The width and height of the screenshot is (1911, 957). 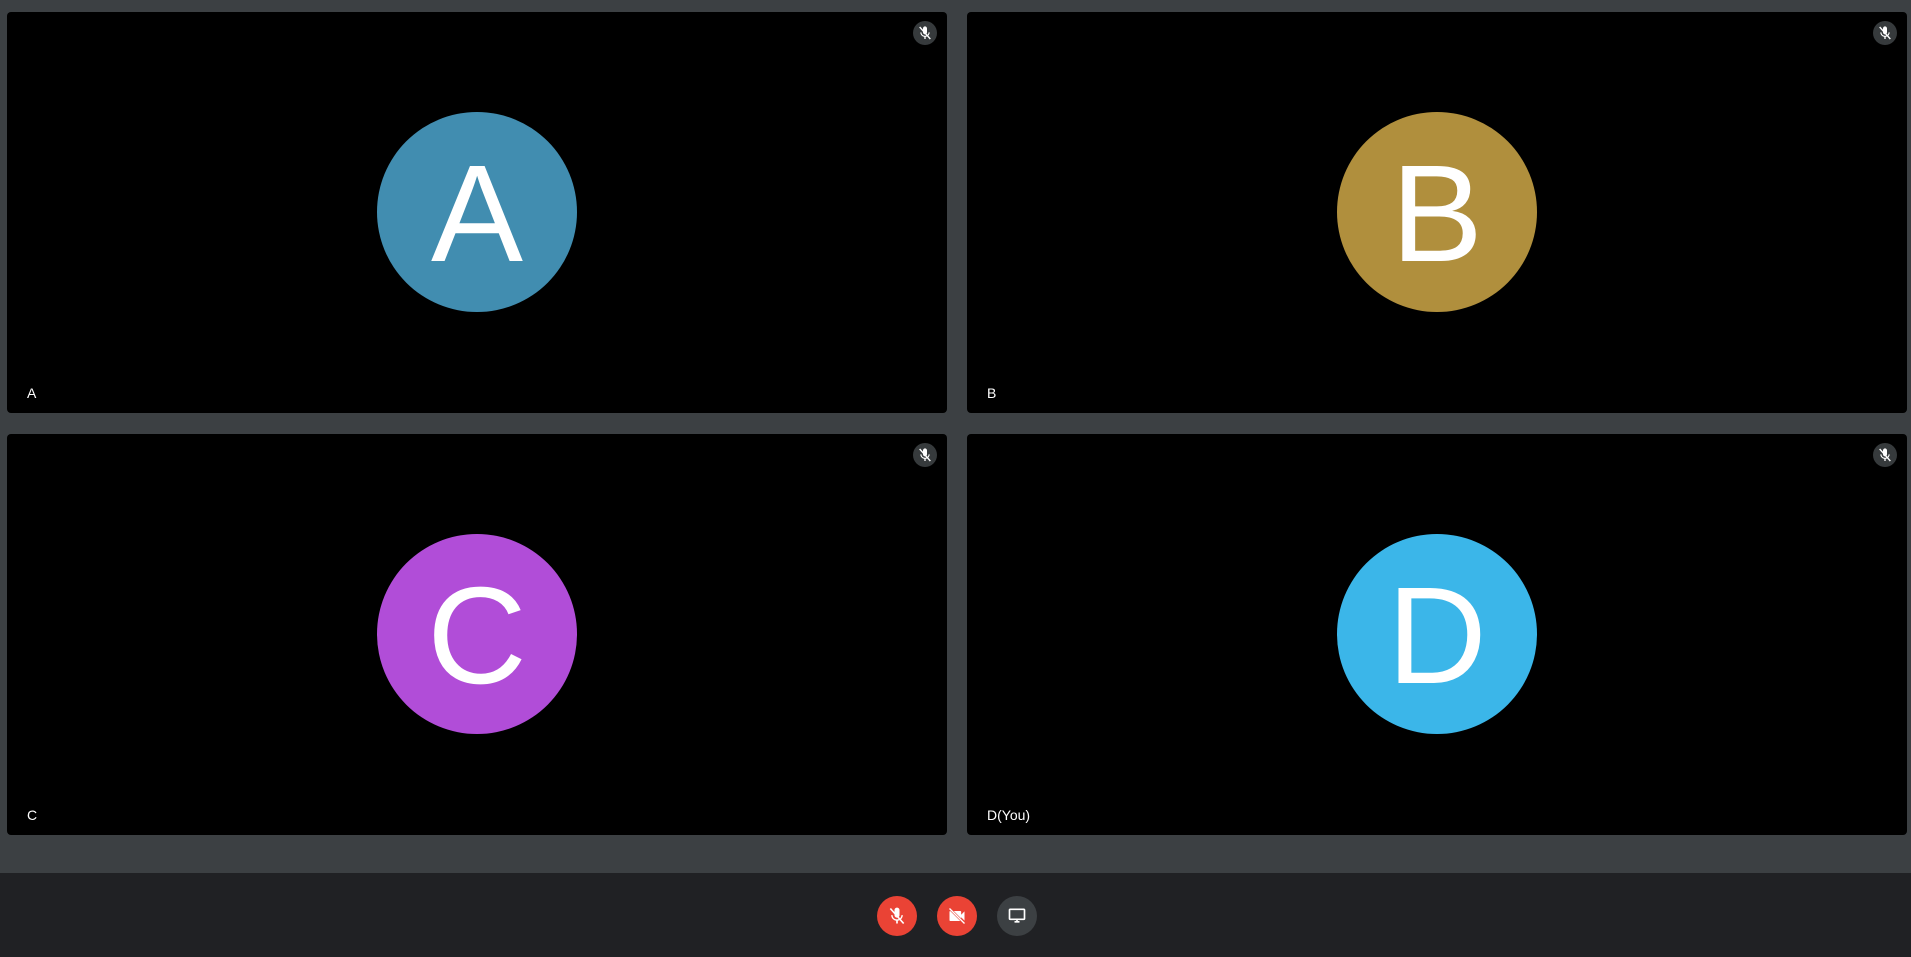 I want to click on participant-name: A, so click(x=32, y=393).